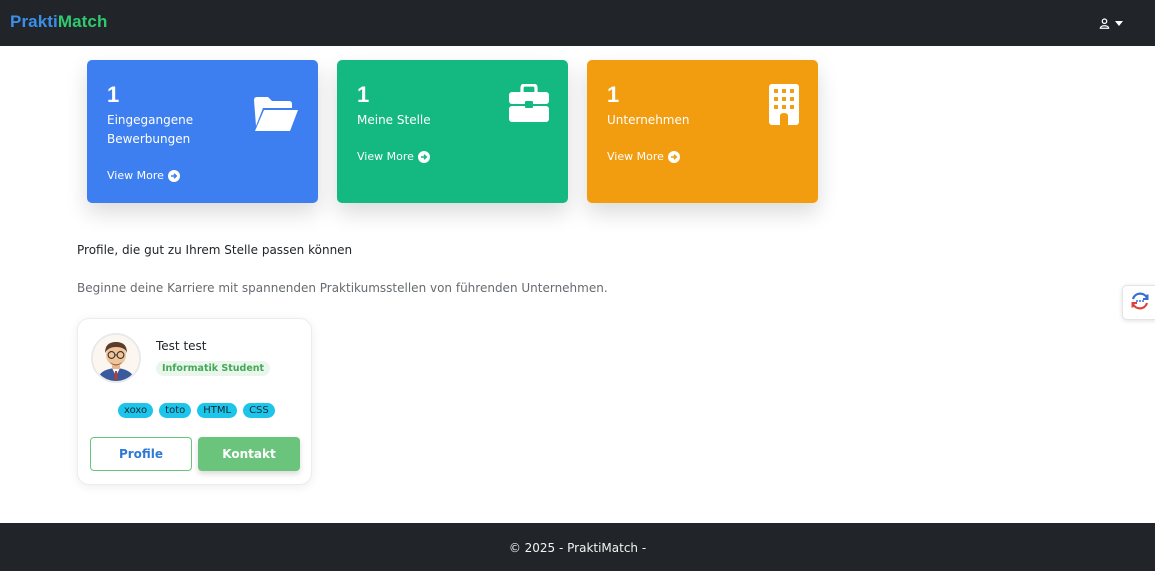  What do you see at coordinates (213, 368) in the screenshot?
I see `profile-role-badge: Informatik Student` at bounding box center [213, 368].